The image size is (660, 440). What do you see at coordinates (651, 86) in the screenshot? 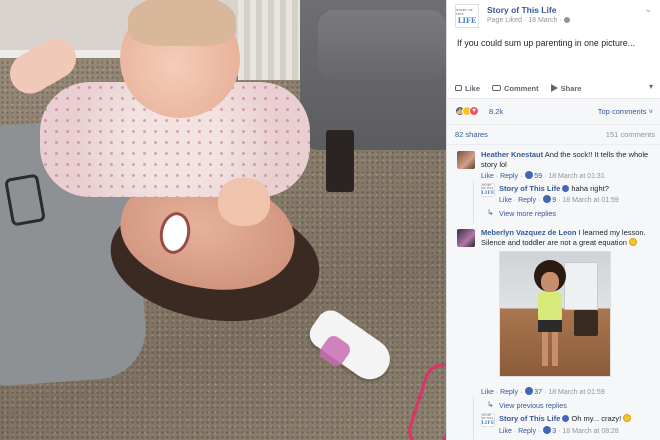
I see `reaction-menu-chevron-icon: ▾` at bounding box center [651, 86].